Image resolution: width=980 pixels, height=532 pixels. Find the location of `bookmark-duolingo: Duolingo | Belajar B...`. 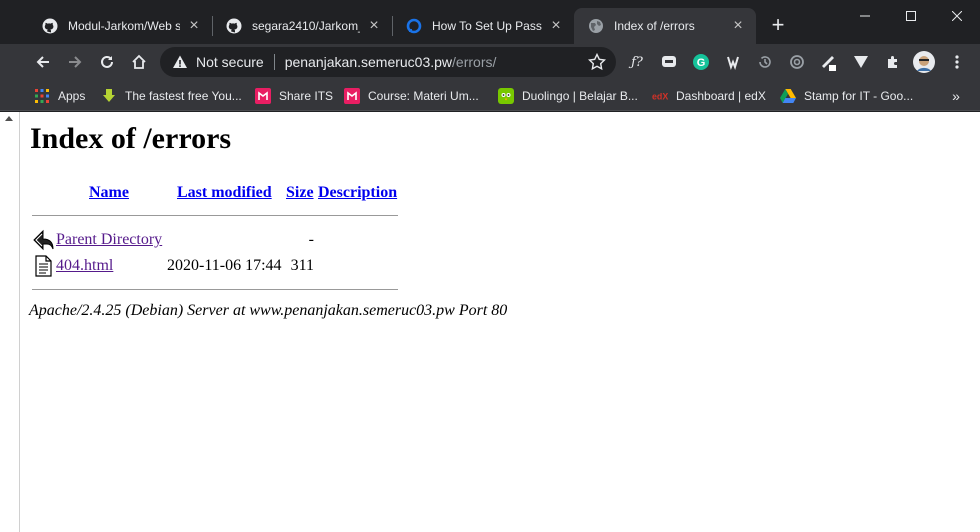

bookmark-duolingo: Duolingo | Belajar B... is located at coordinates (568, 96).